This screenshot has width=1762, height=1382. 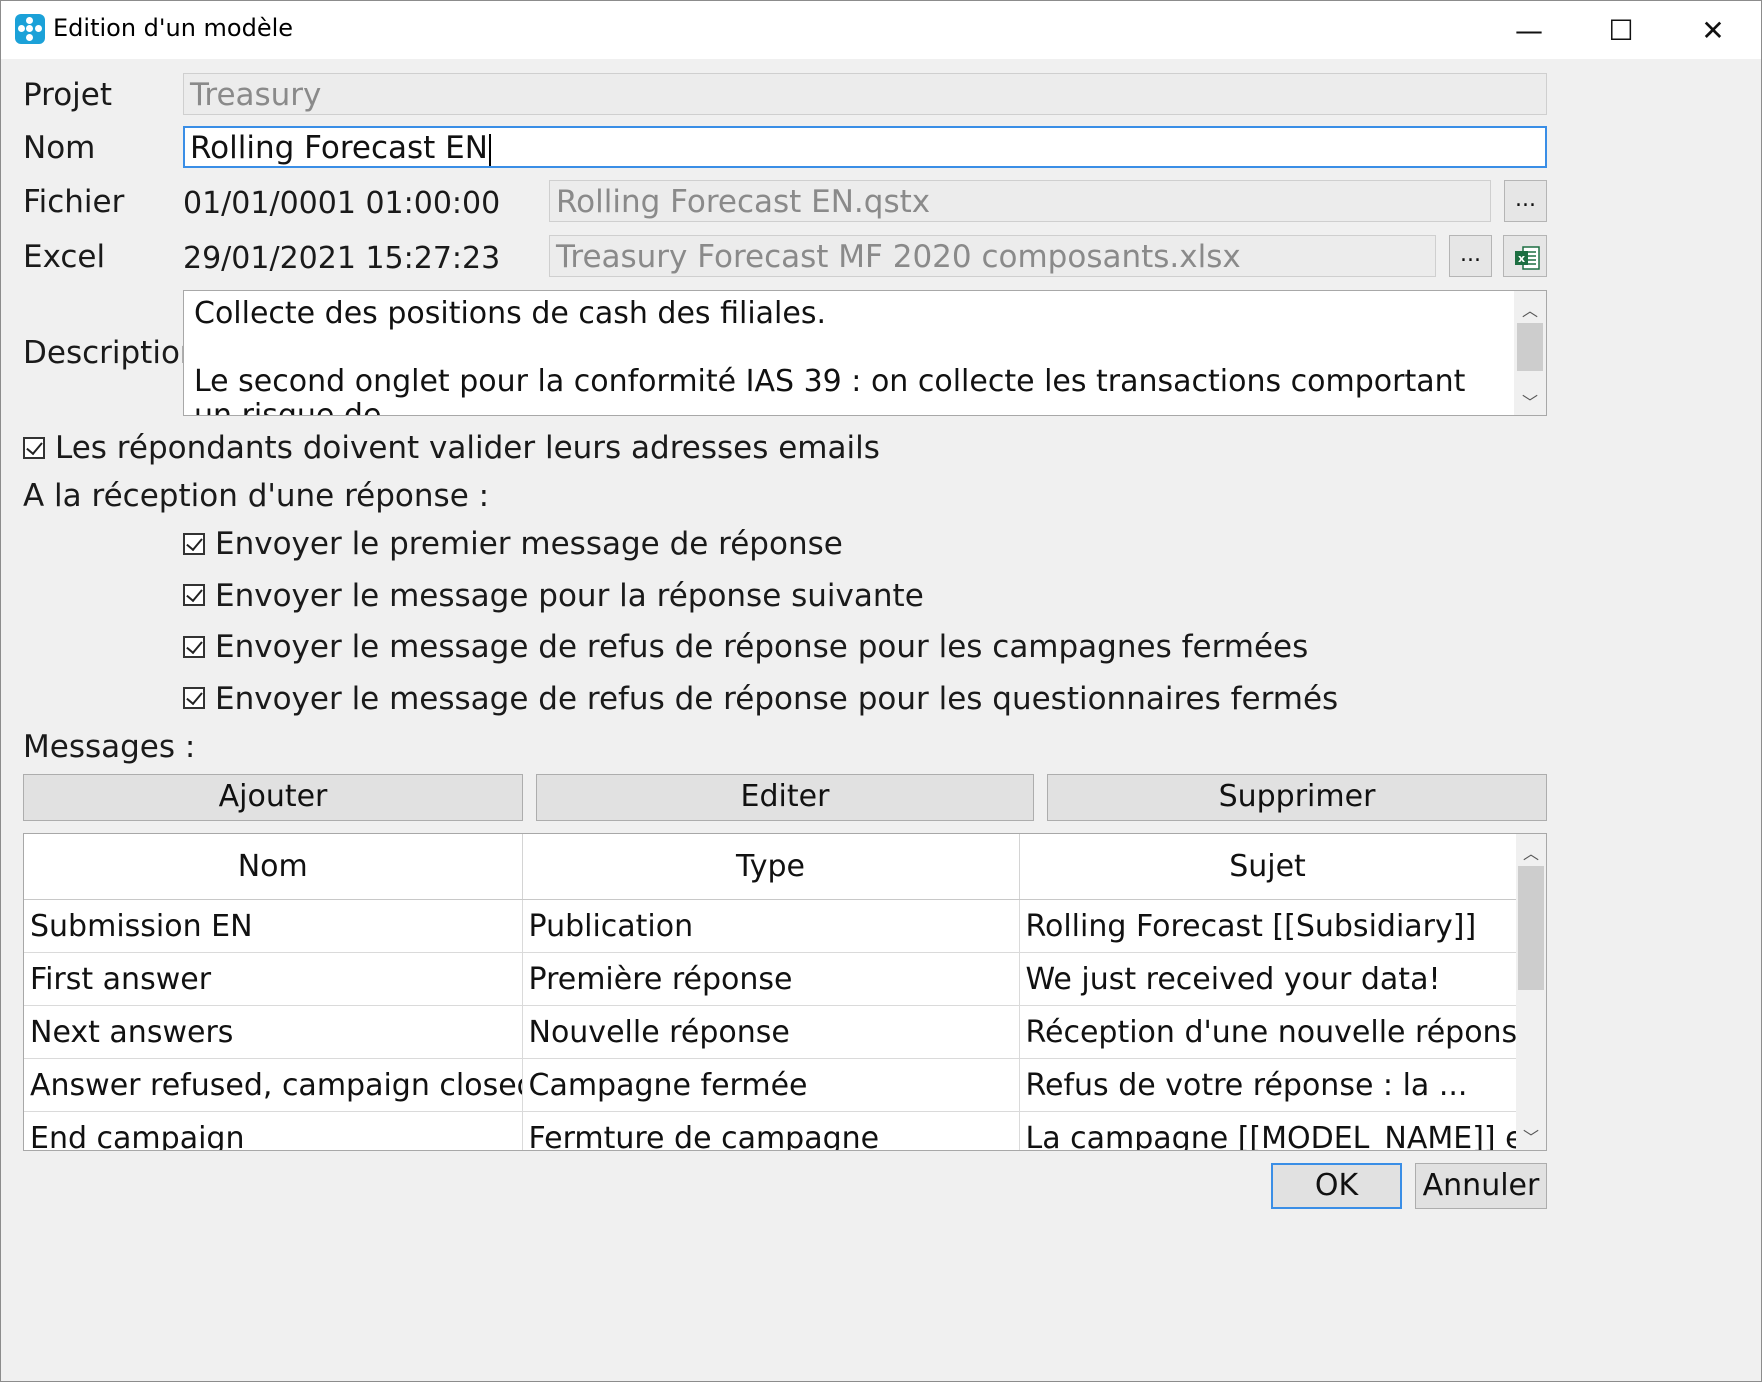 I want to click on column-header-sujet: Sujet, so click(x=1268, y=867).